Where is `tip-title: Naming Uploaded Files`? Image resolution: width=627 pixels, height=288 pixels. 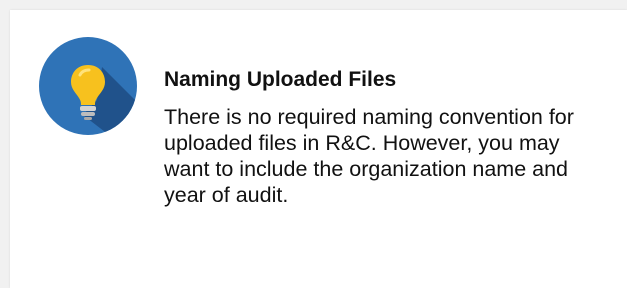 tip-title: Naming Uploaded Files is located at coordinates (280, 79).